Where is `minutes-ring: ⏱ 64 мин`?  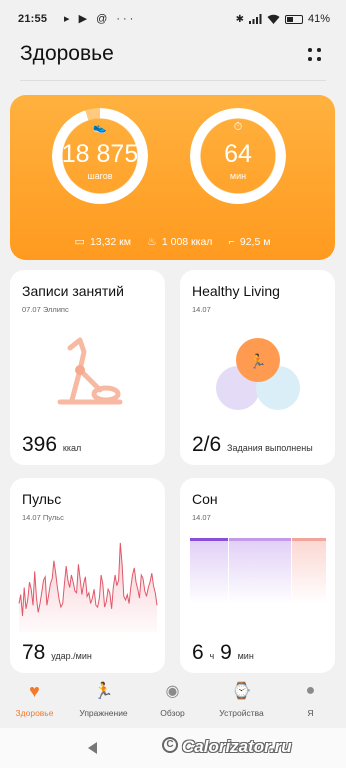
minutes-ring: ⏱ 64 мин is located at coordinates (238, 156).